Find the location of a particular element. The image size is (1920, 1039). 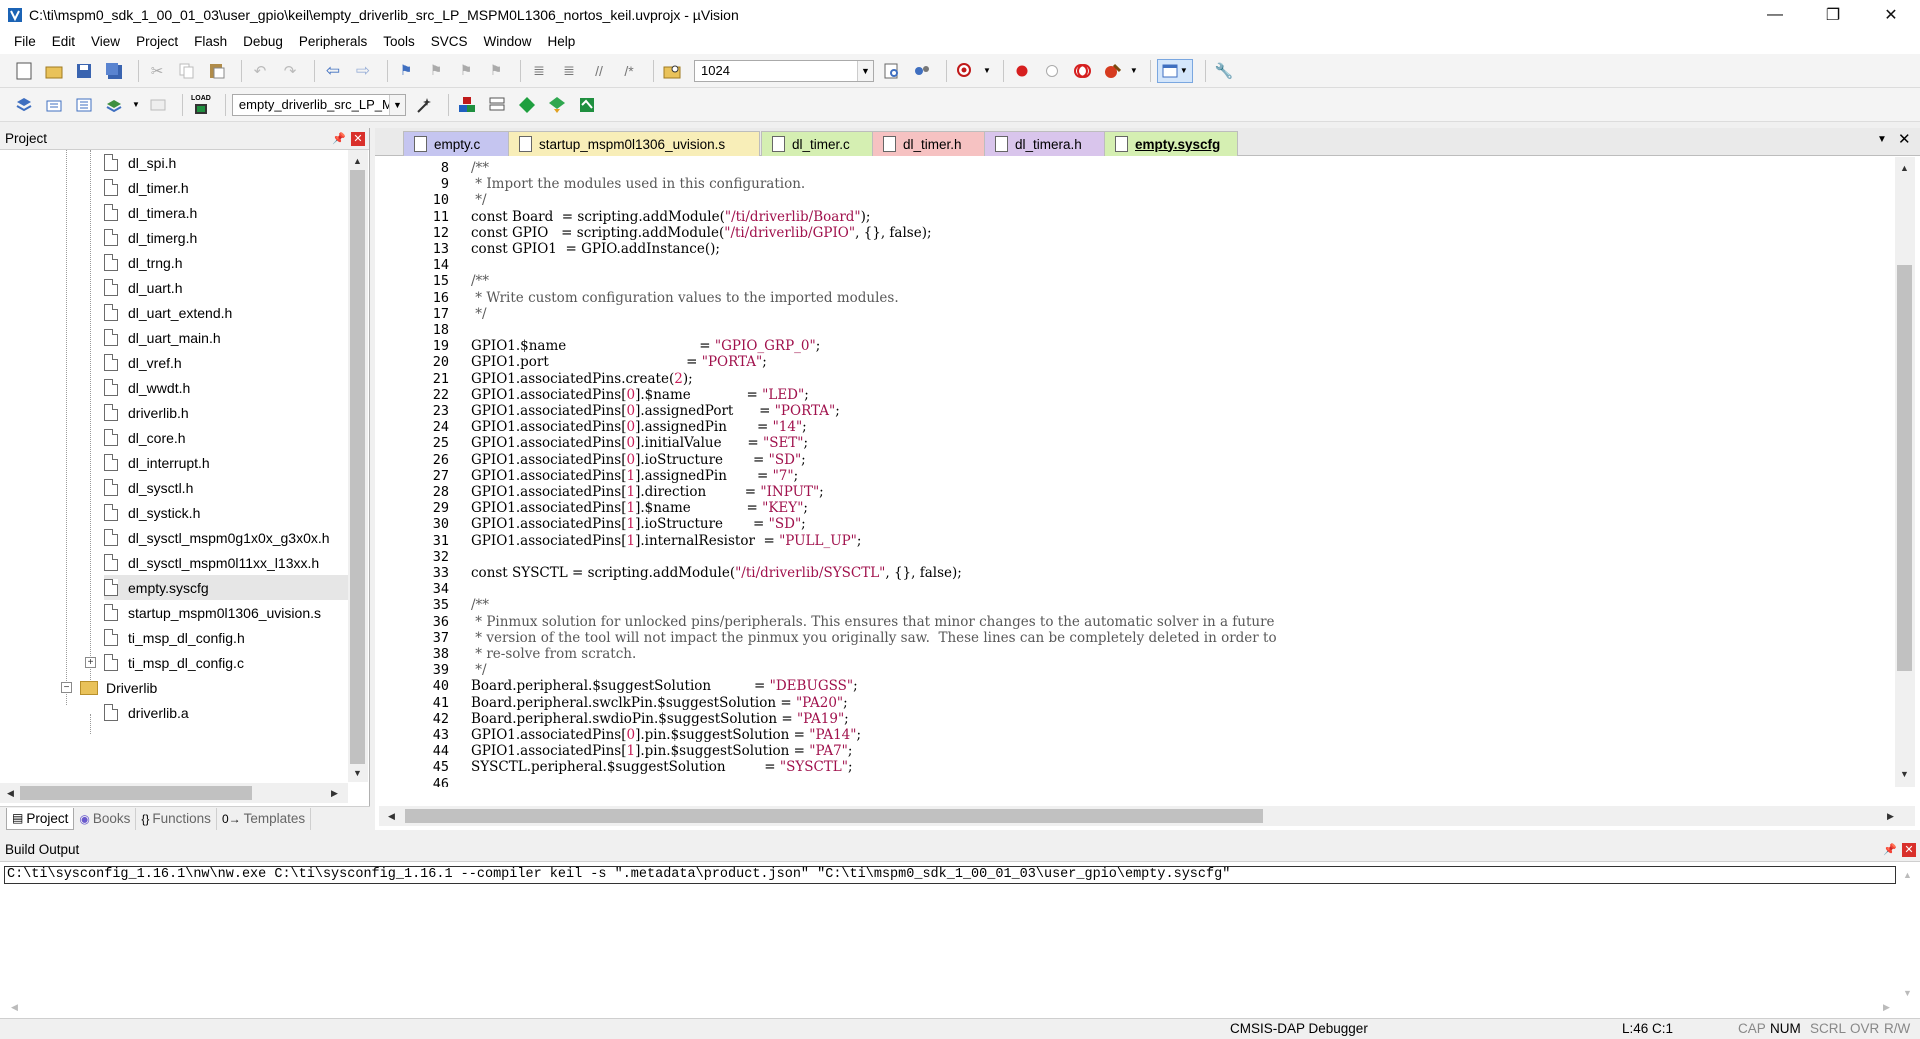

menu-svcs: SVCS is located at coordinates (449, 42).